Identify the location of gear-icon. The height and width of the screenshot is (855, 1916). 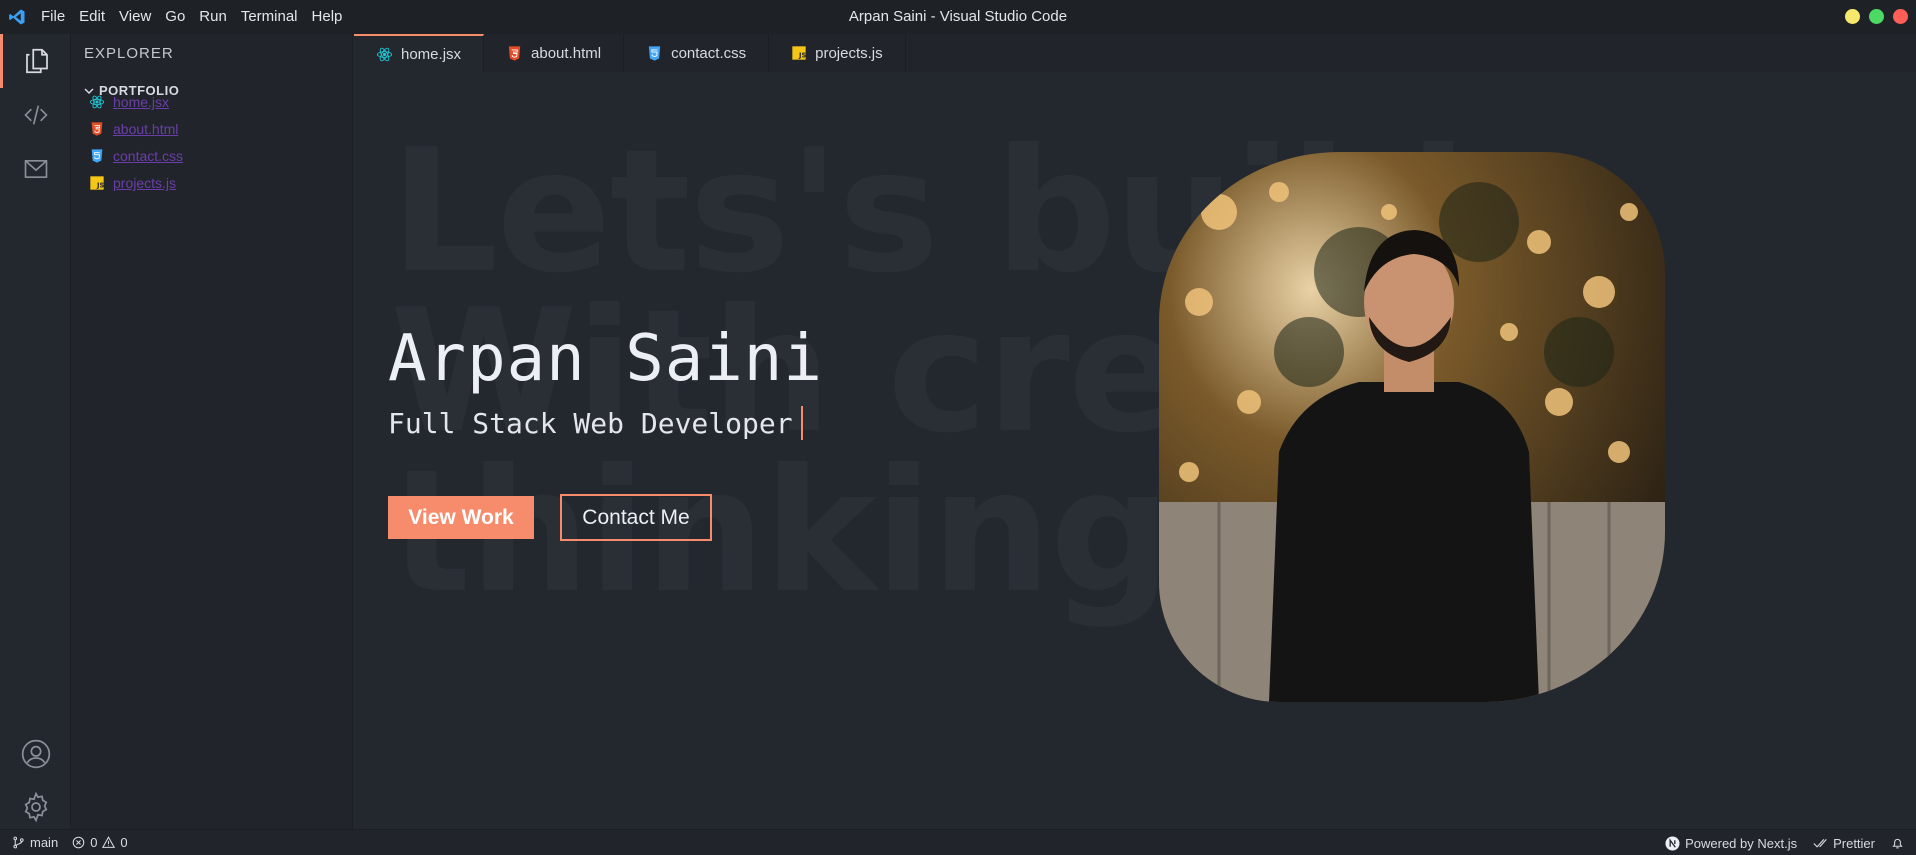
(35, 807).